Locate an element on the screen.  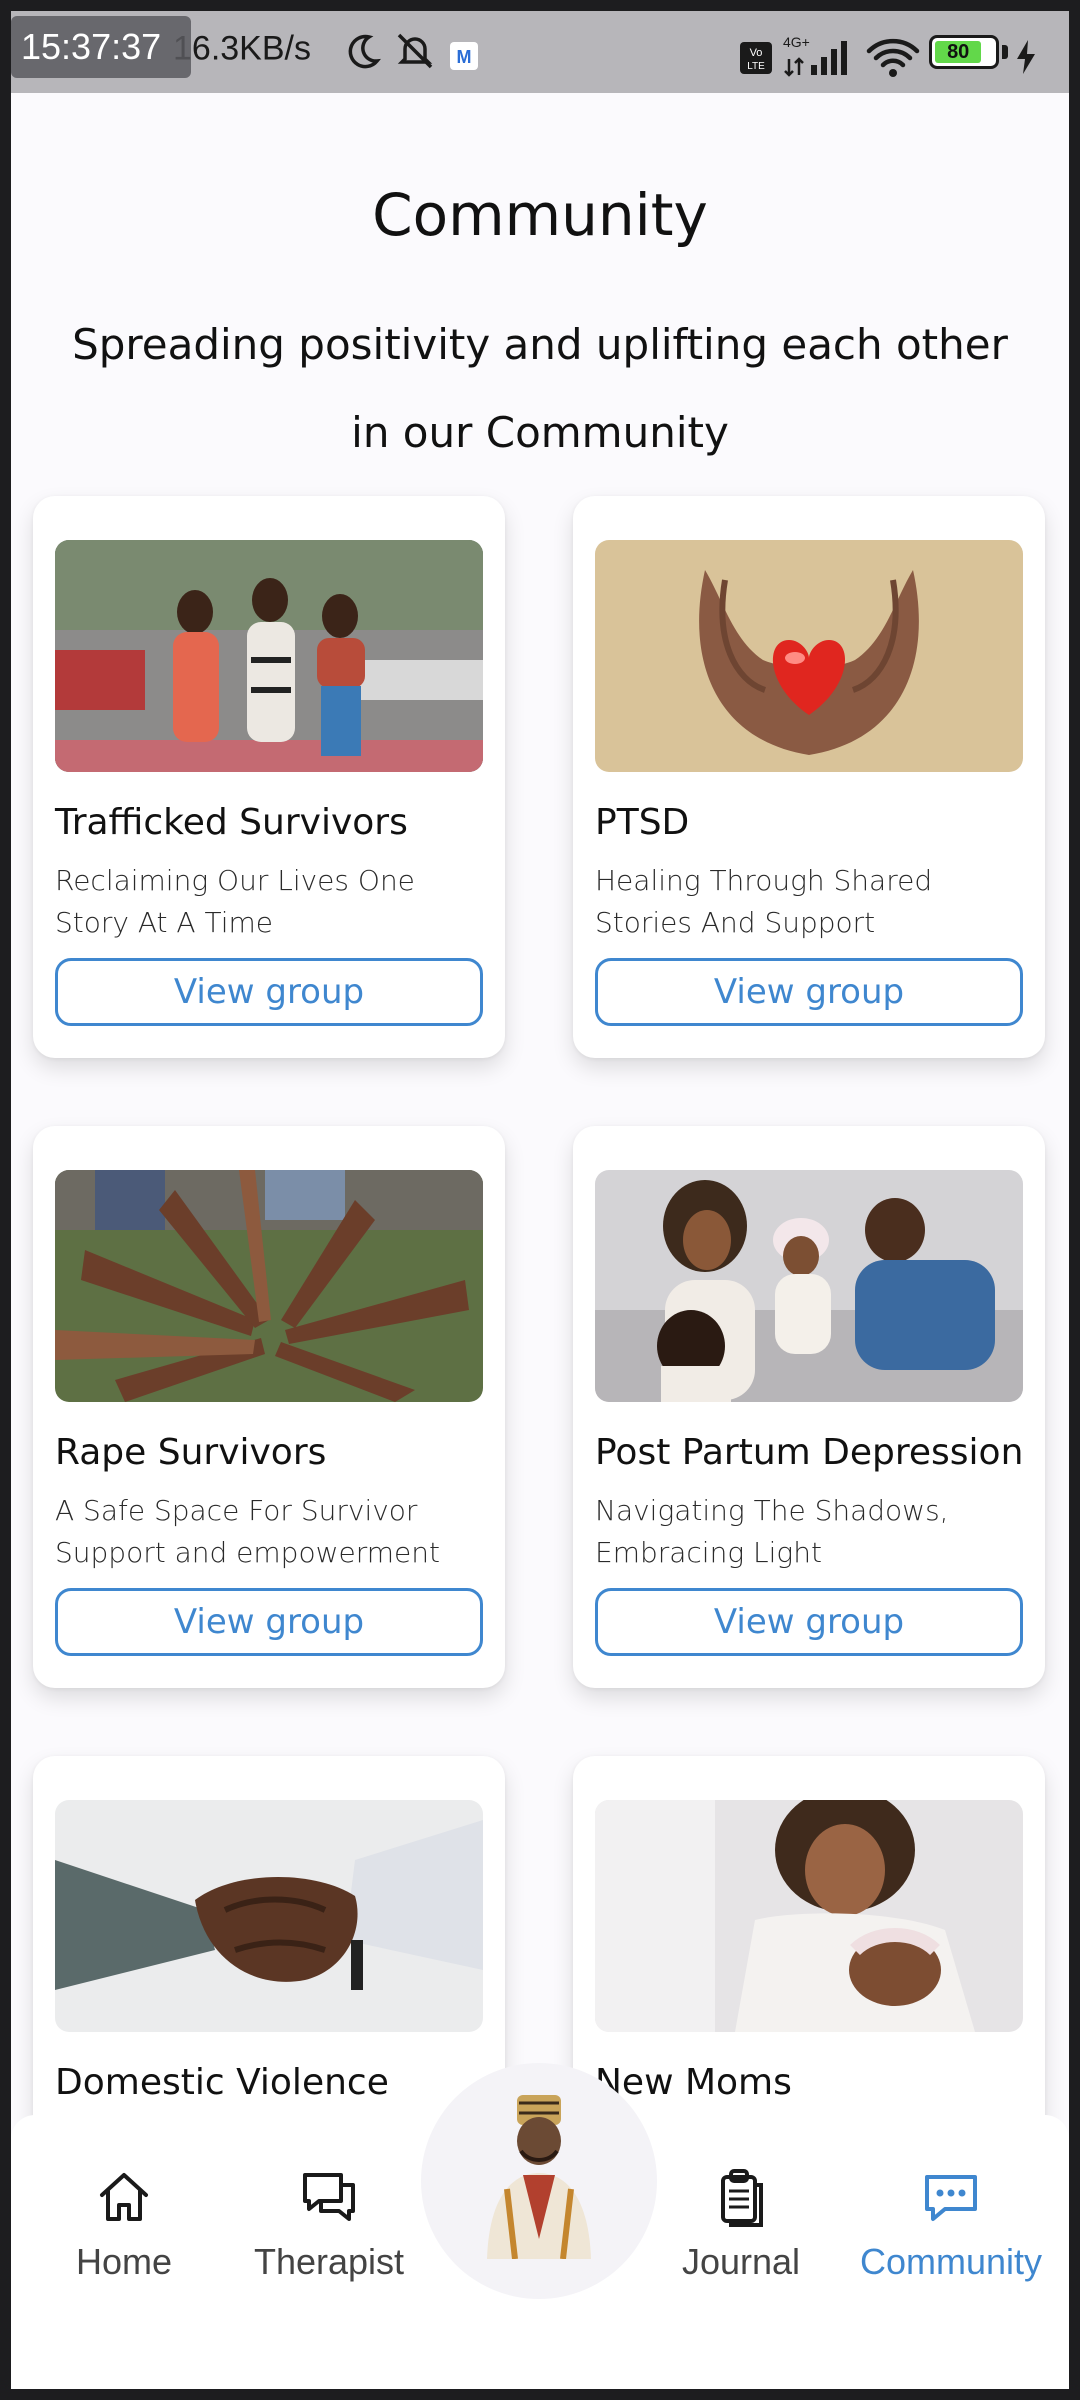
group-description: Navigating The Shadows, Embracing Light is located at coordinates (772, 1531).